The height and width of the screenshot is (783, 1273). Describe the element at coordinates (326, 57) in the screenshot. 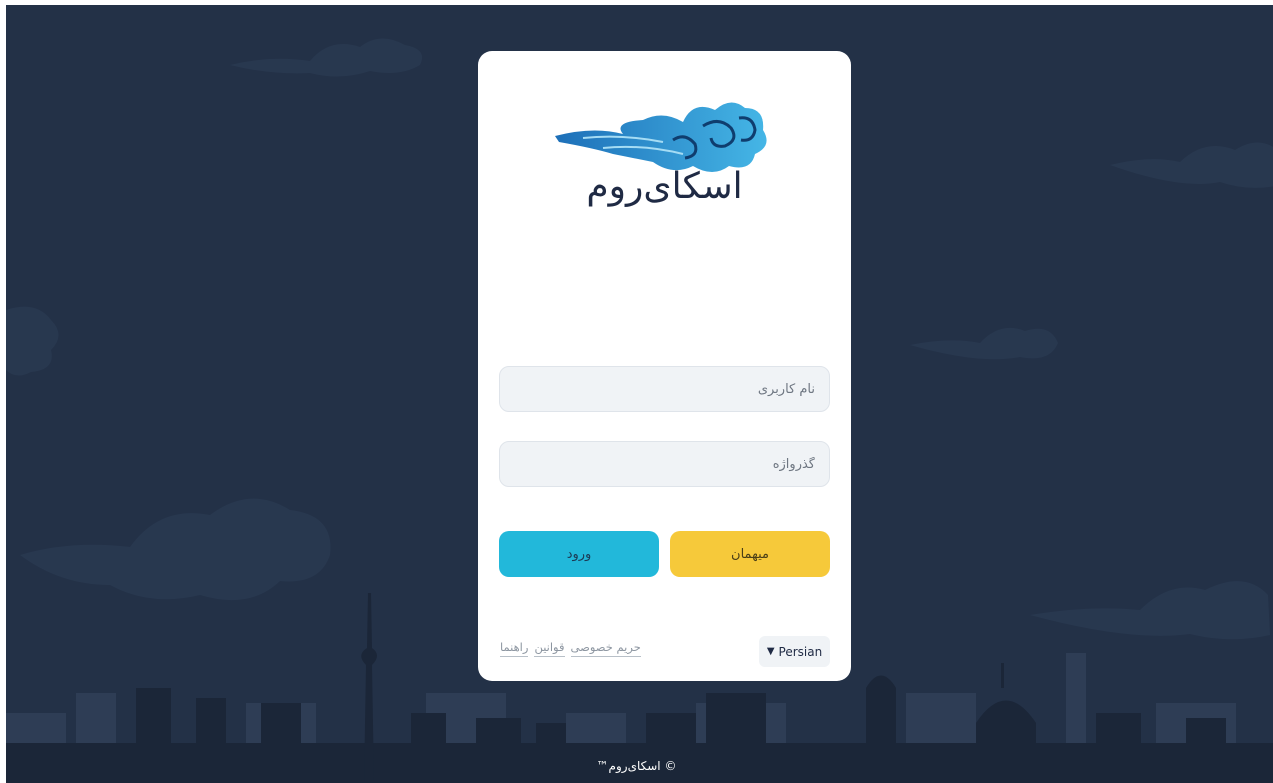

I see `cloud-decoration-top-left` at that location.